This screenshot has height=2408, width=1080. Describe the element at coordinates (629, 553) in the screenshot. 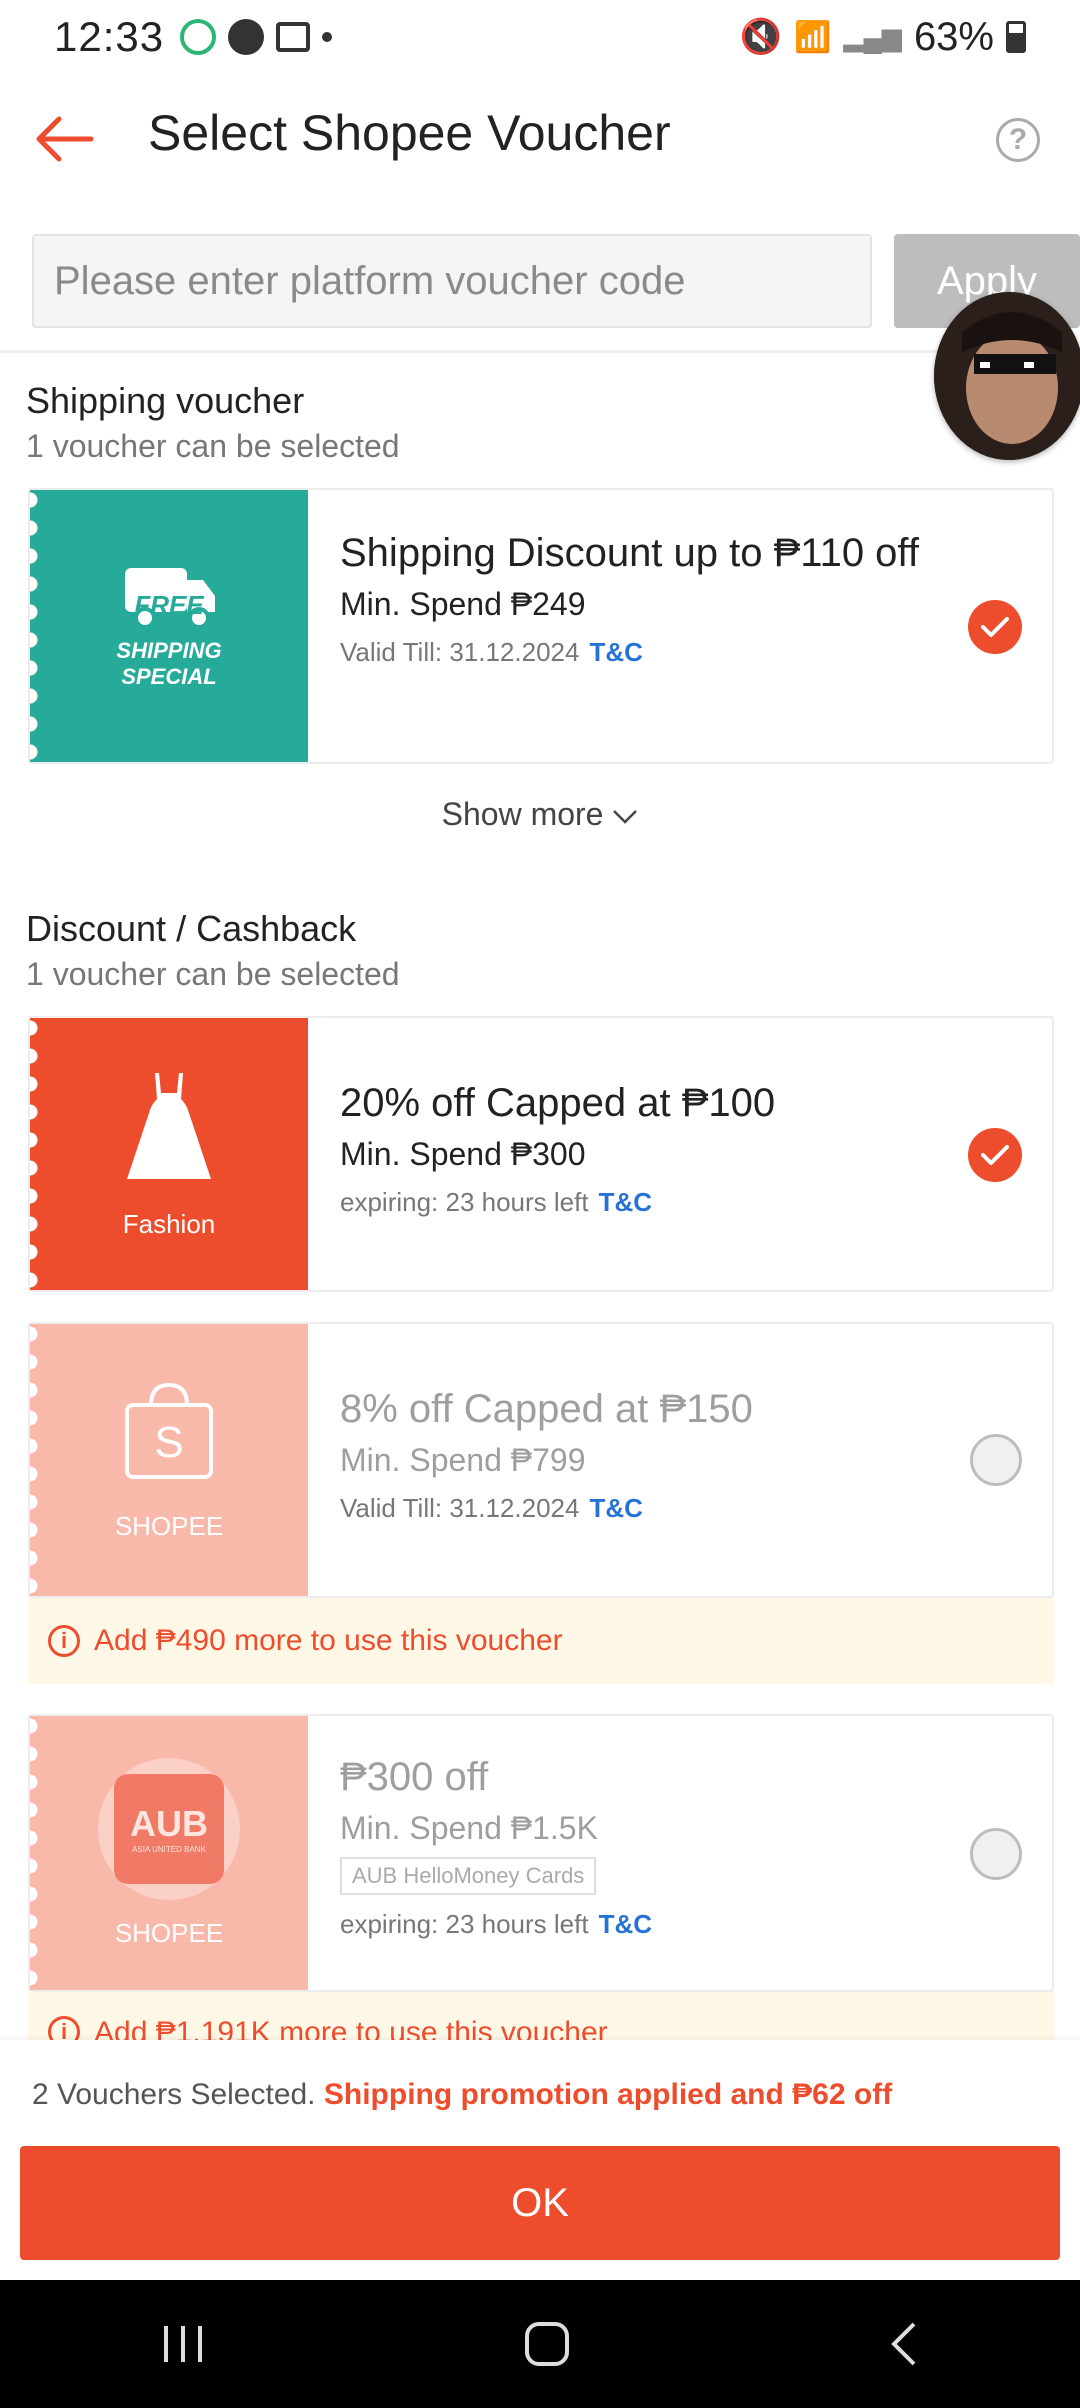

I see `shipping-card-title: Shipping Discount up to ₱110 off` at that location.